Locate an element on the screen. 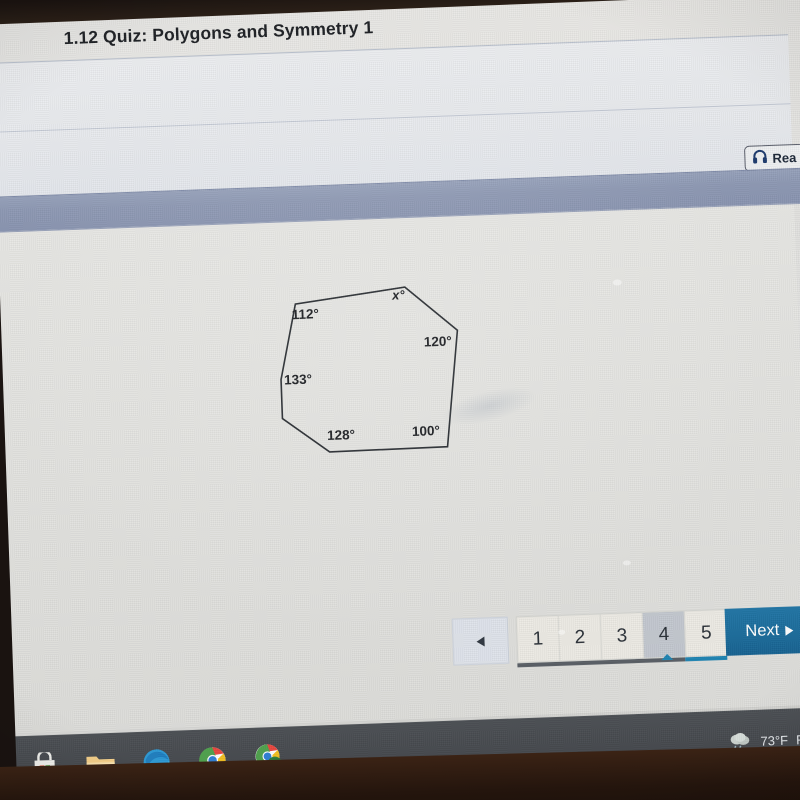  chevron-right-icon is located at coordinates (789, 630).